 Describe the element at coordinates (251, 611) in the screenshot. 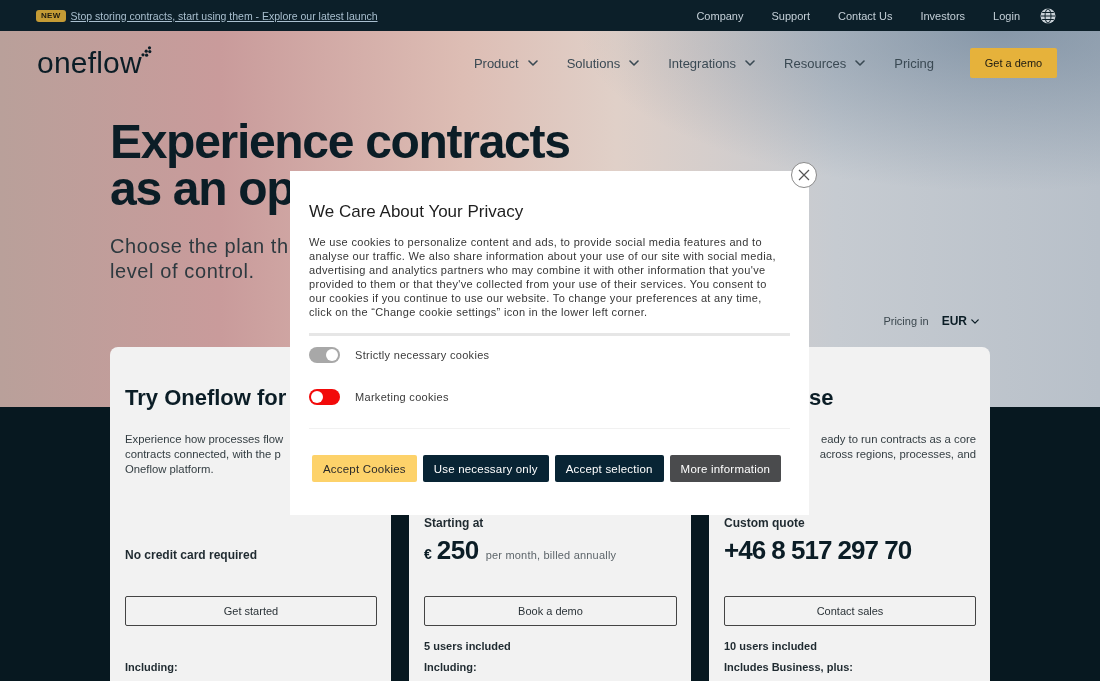

I see `plan-button: Get started` at that location.